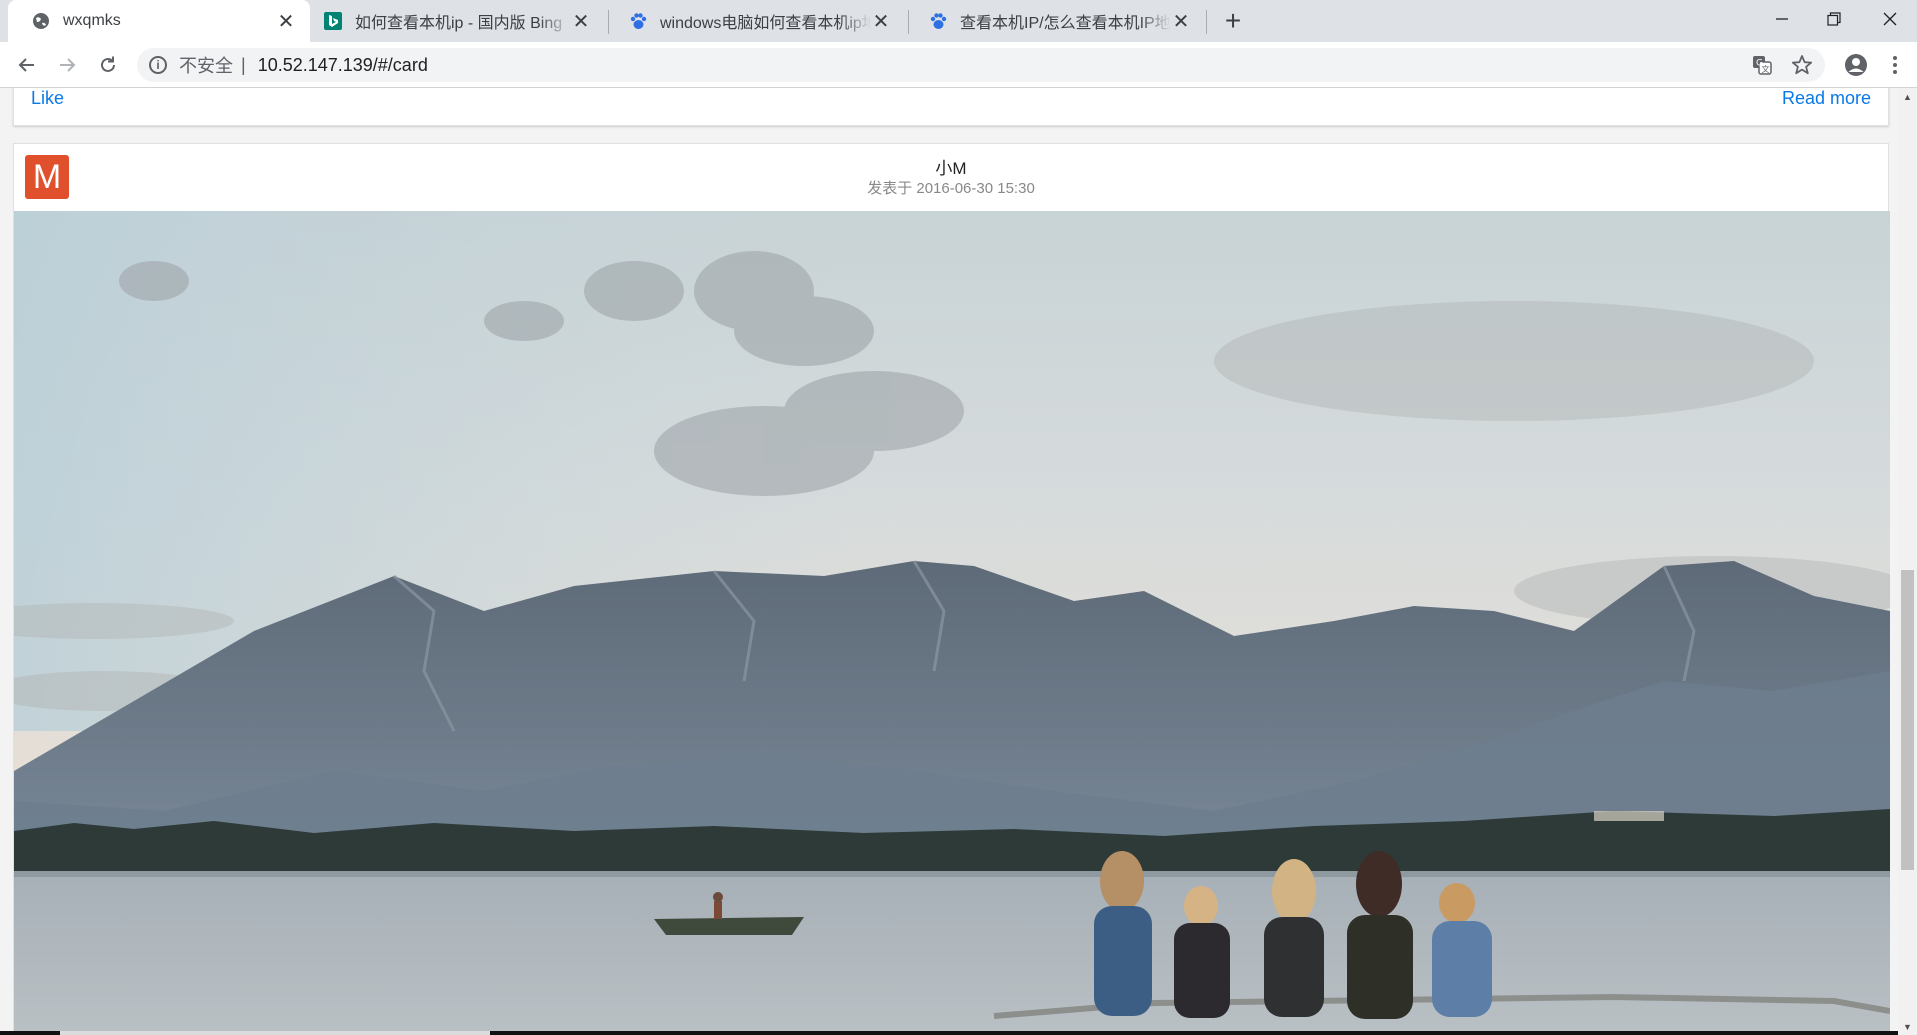 This screenshot has height=1035, width=1917. What do you see at coordinates (1826, 98) in the screenshot?
I see `read-more-link: Read more` at bounding box center [1826, 98].